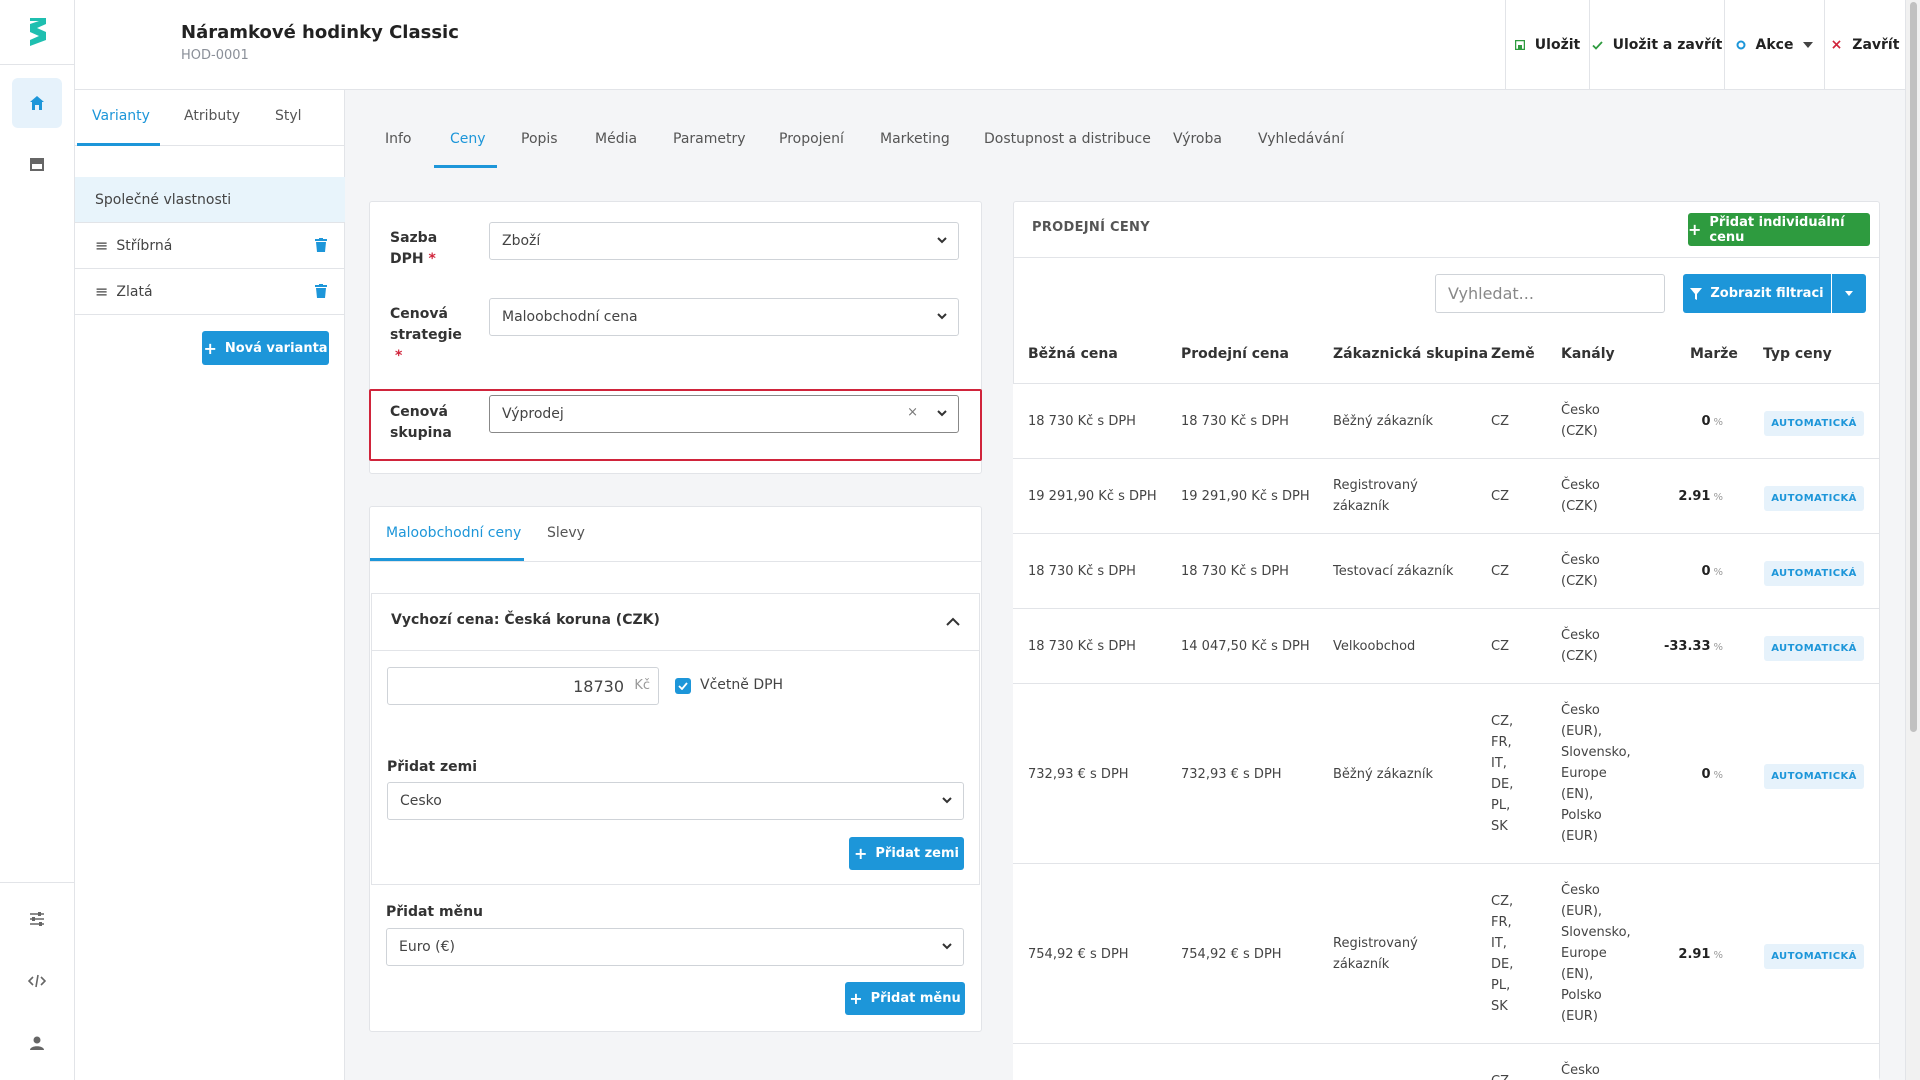 The width and height of the screenshot is (1920, 1080). Describe the element at coordinates (288, 116) in the screenshot. I see `tab-style: Styl` at that location.